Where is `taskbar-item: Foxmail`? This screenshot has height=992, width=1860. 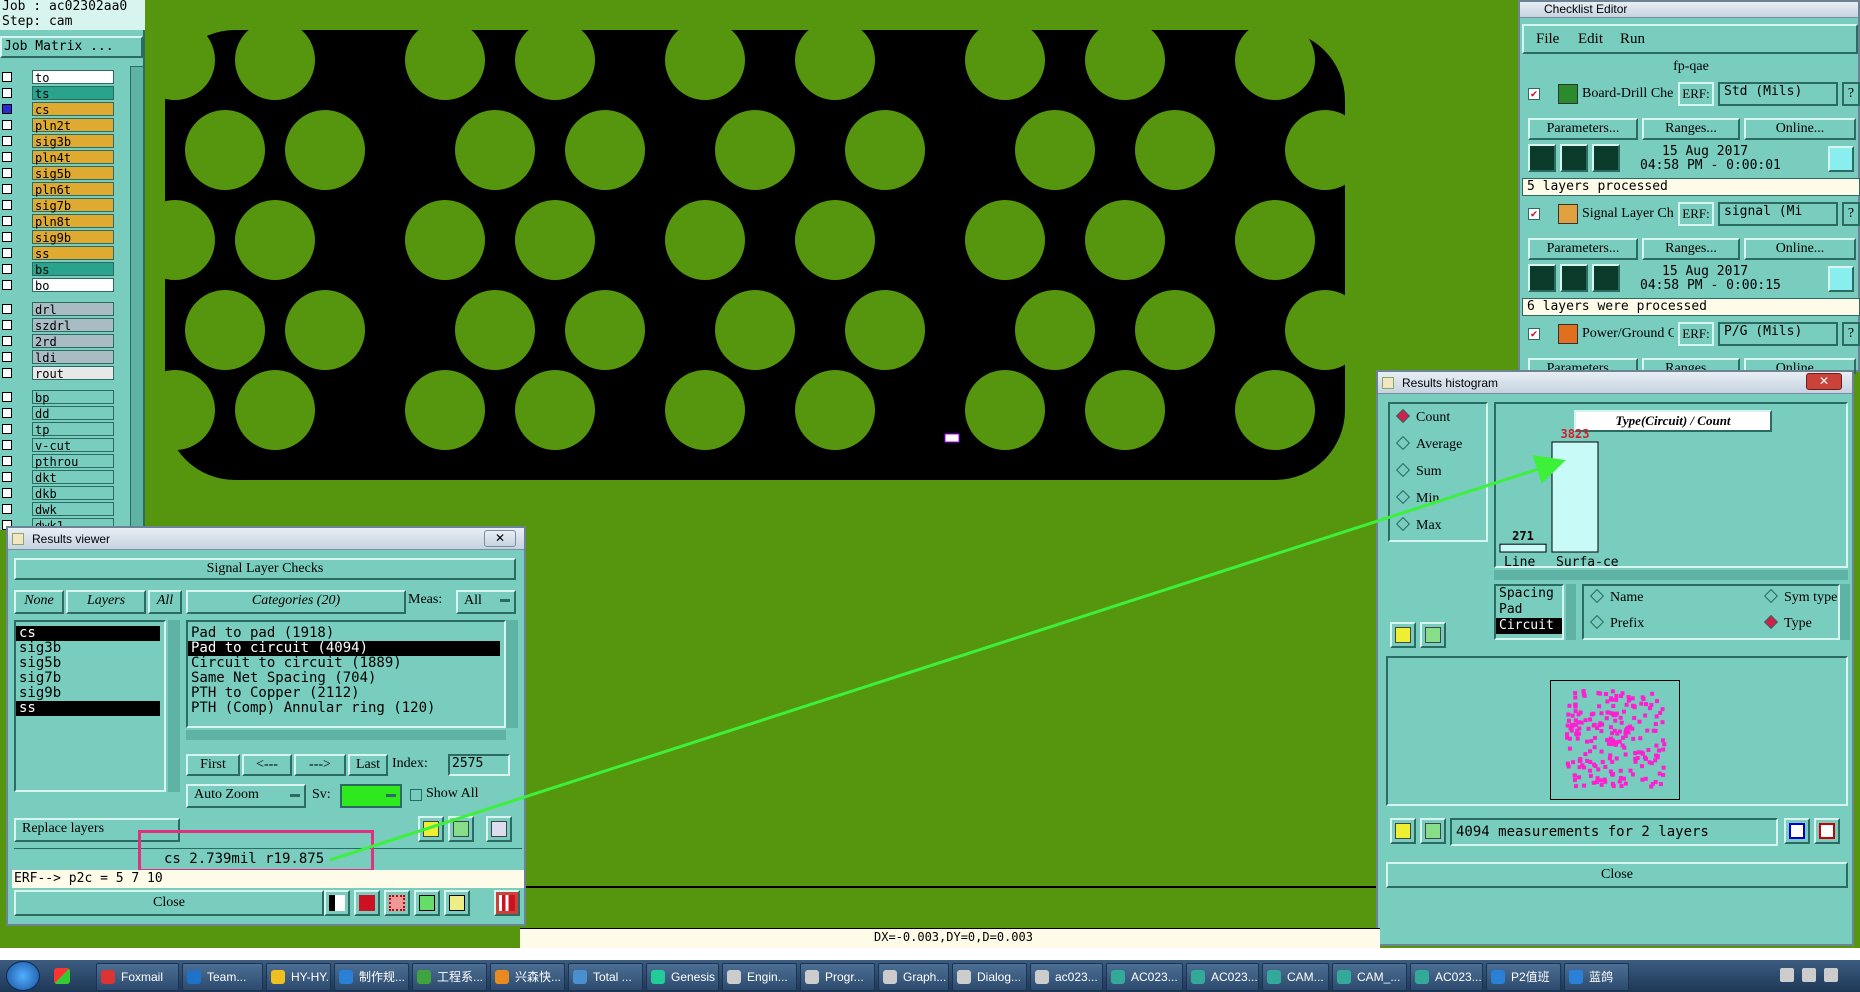
taskbar-item: Foxmail is located at coordinates (137, 977).